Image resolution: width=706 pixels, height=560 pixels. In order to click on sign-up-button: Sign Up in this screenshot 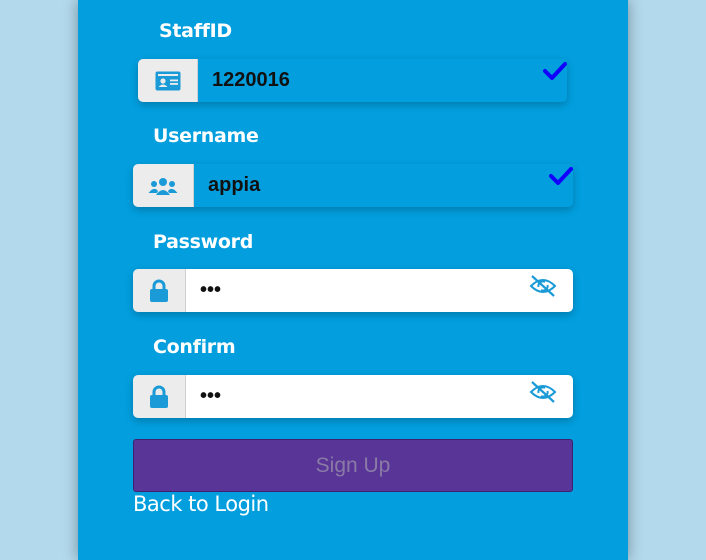, I will do `click(353, 465)`.